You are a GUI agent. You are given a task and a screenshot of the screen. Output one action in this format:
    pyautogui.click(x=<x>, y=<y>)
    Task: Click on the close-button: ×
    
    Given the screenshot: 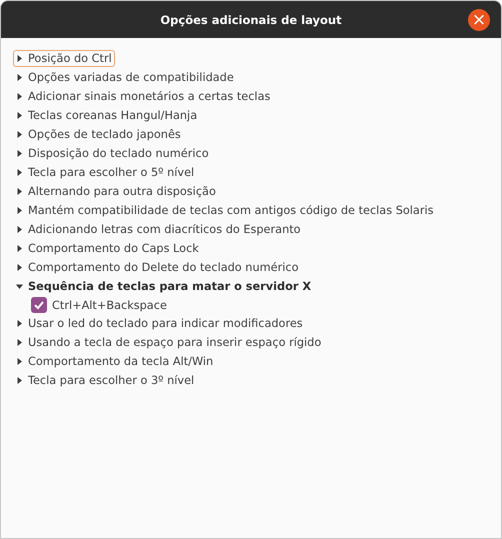 What is the action you would take?
    pyautogui.click(x=479, y=20)
    